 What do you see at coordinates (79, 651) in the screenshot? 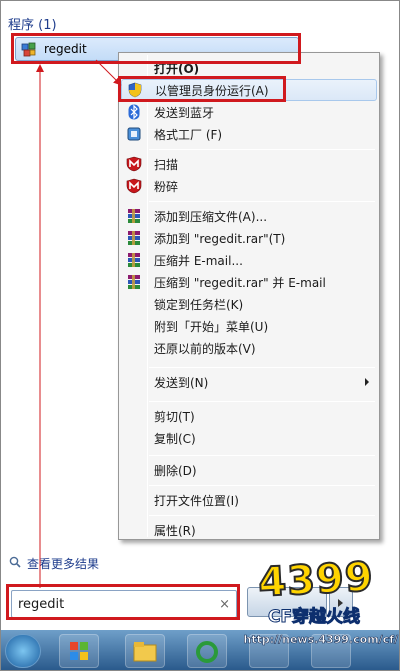
I see `taskbar-windows-icon` at bounding box center [79, 651].